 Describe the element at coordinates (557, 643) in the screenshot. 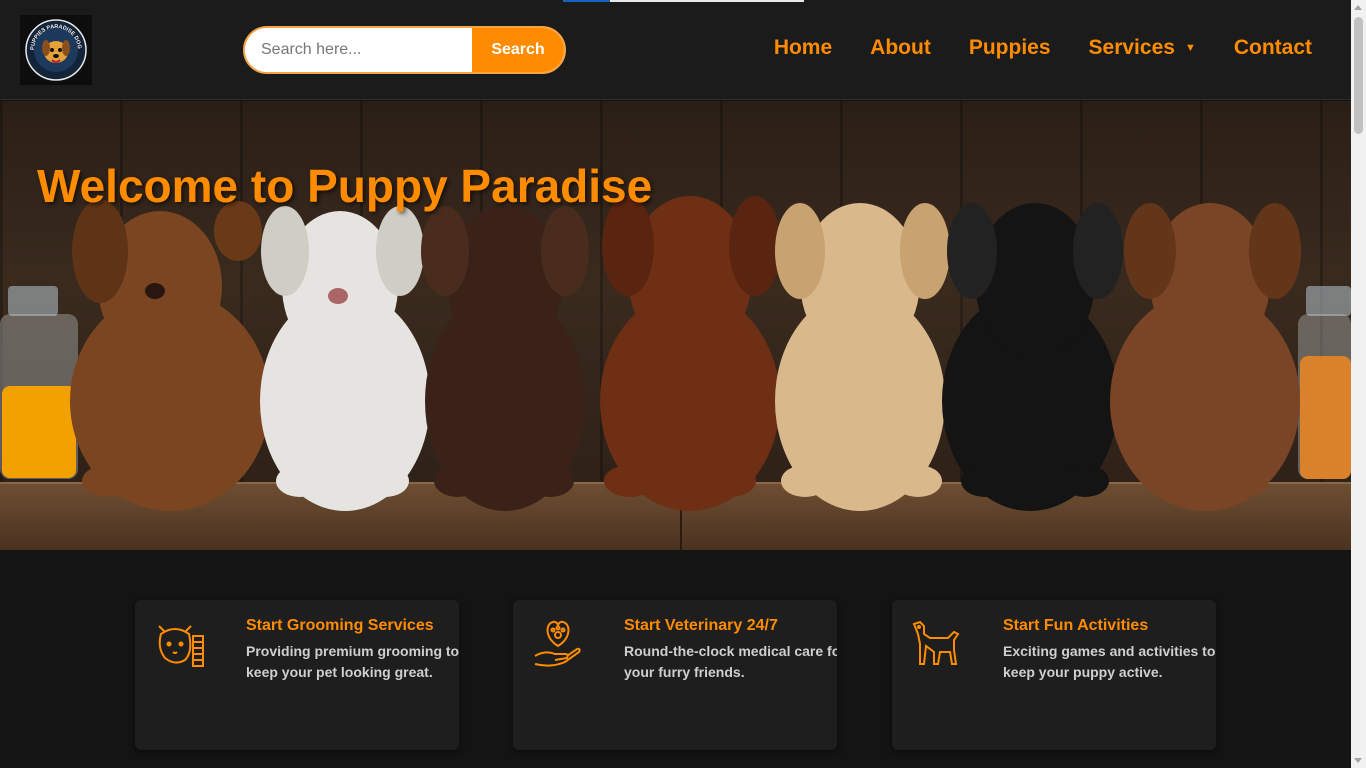

I see `veterinary-paw-heart-icon` at that location.